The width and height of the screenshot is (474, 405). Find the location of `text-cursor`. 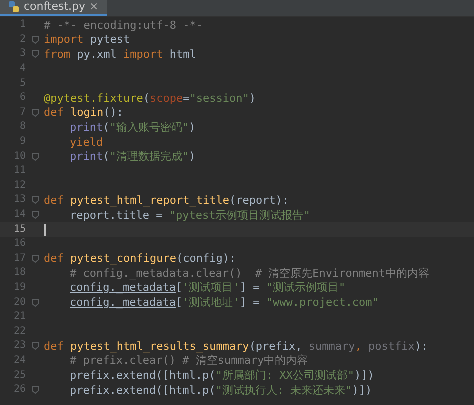

text-cursor is located at coordinates (45, 230).